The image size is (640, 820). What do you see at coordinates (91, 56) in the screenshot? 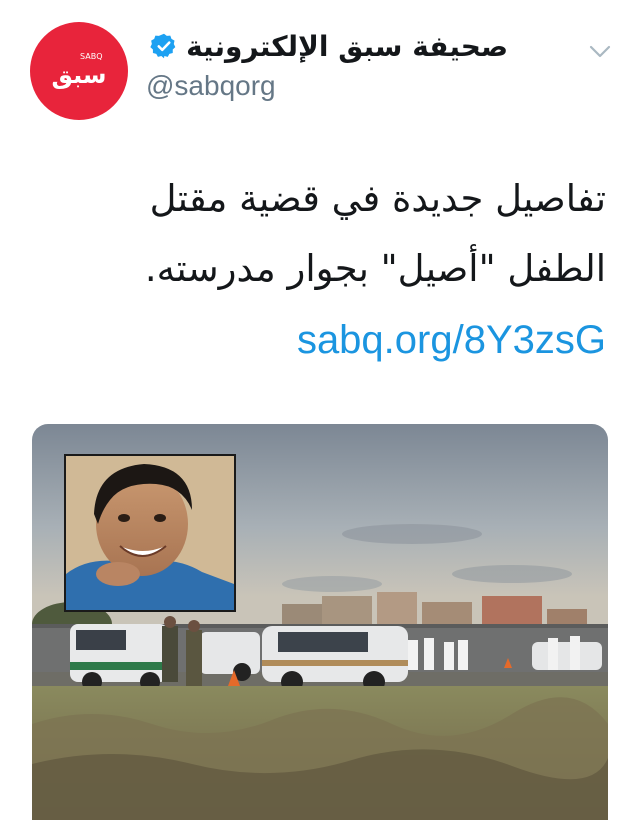
I see `avatar-logo-small: SABQ` at bounding box center [91, 56].